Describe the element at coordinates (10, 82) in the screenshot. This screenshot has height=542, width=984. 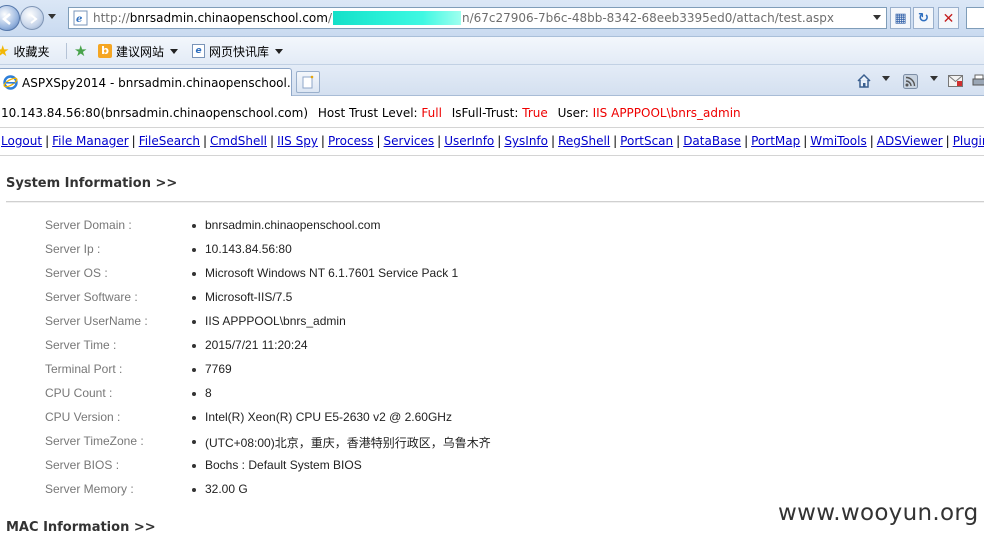
I see `ie-logo-icon` at that location.